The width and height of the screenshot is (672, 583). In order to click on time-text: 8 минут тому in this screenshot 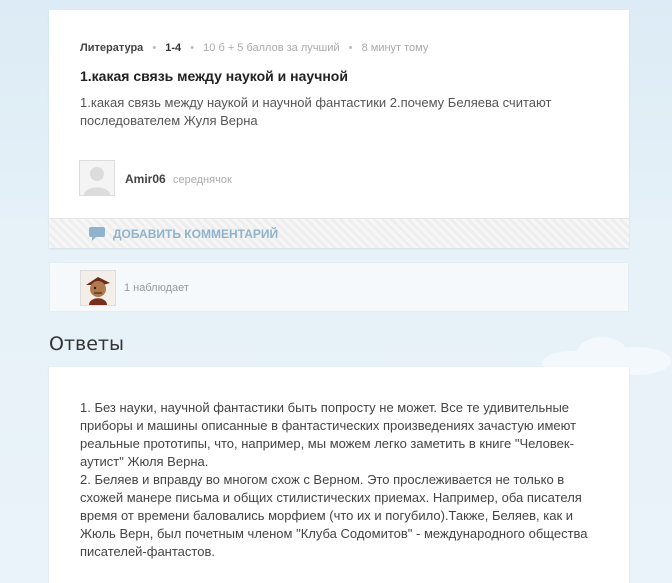, I will do `click(395, 48)`.